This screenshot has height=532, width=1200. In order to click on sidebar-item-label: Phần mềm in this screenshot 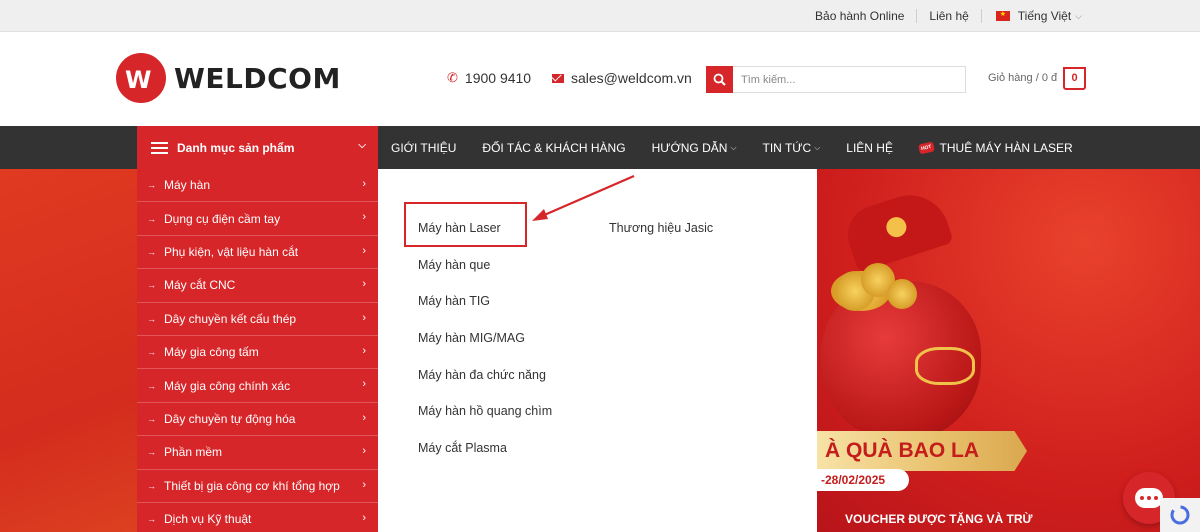, I will do `click(193, 452)`.